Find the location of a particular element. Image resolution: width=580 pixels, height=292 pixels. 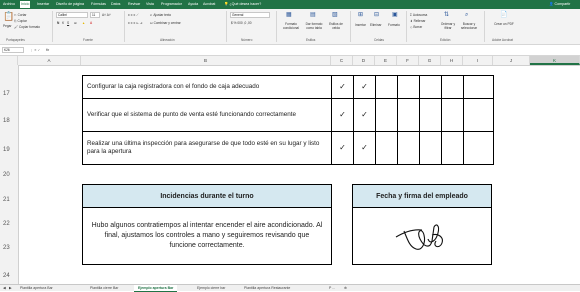

sort-filter-icon: ⇅ is located at coordinates (446, 15).